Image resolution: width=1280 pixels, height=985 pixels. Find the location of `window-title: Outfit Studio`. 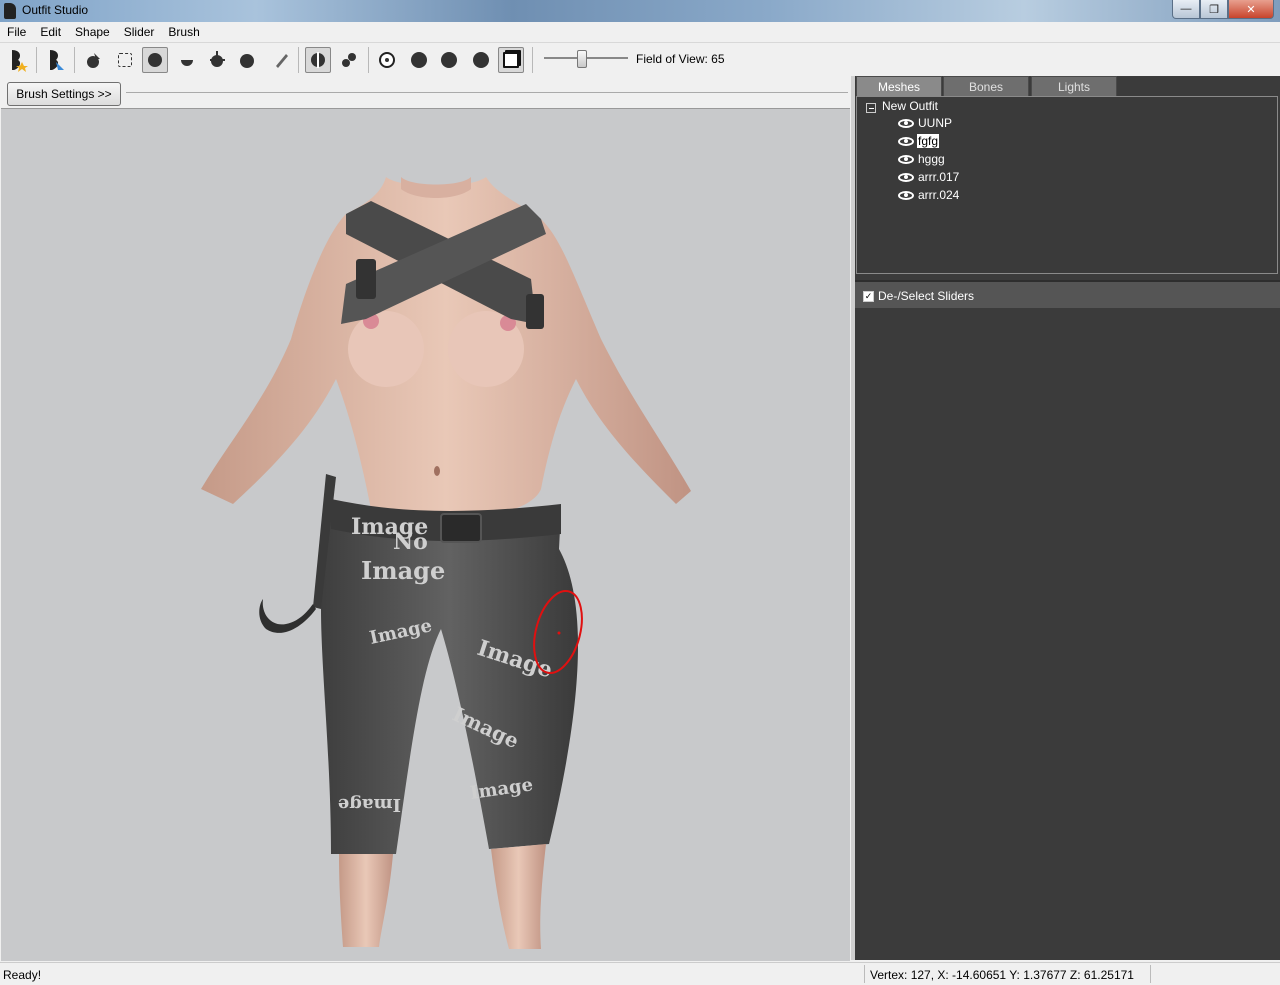

window-title: Outfit Studio is located at coordinates (55, 10).